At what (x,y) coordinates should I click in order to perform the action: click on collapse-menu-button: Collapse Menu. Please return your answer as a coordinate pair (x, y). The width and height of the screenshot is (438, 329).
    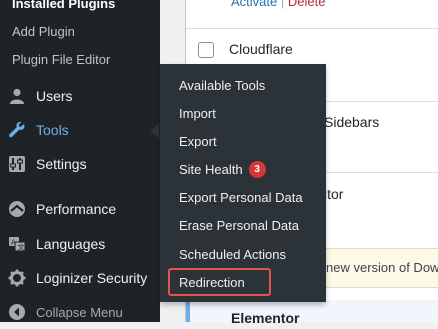
    Looking at the image, I should click on (80, 312).